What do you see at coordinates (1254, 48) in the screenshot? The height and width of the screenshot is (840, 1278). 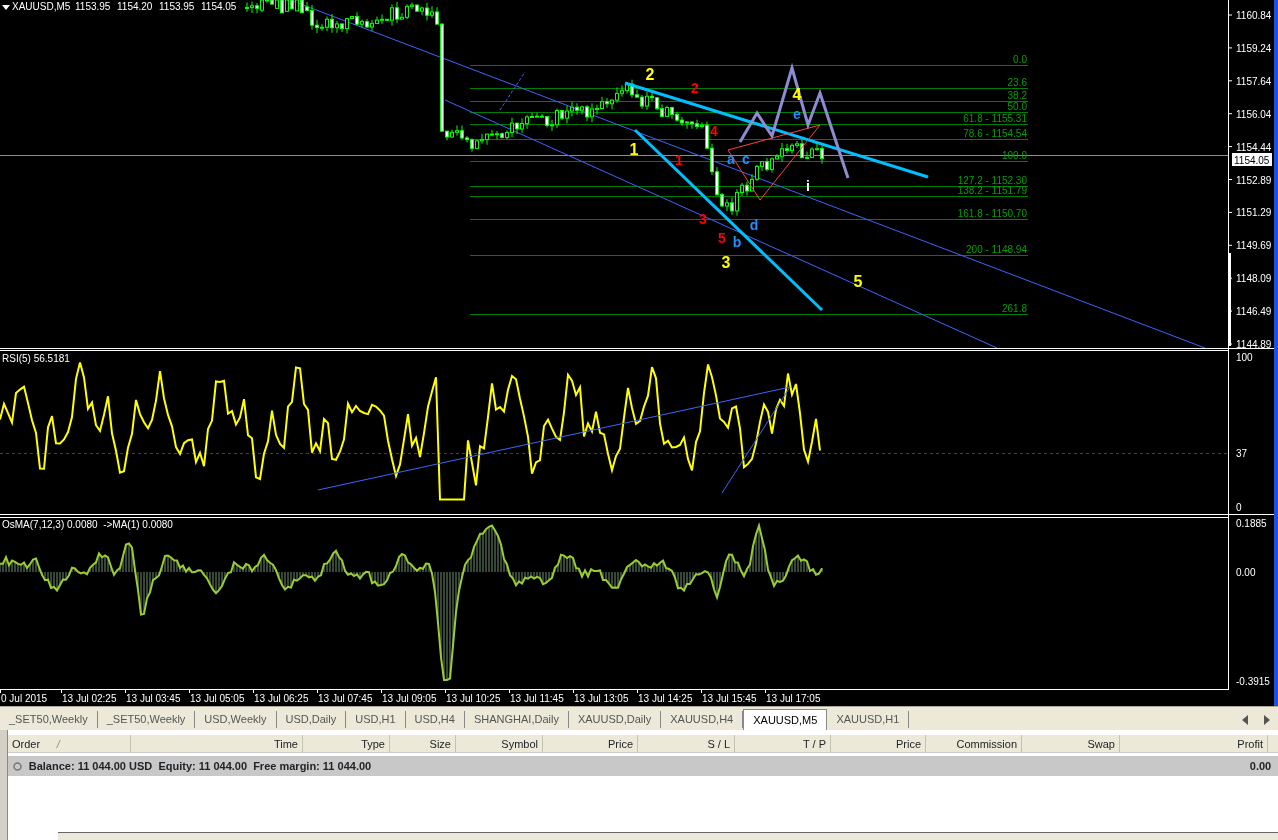 I see `price-axis-label: 1159.24` at bounding box center [1254, 48].